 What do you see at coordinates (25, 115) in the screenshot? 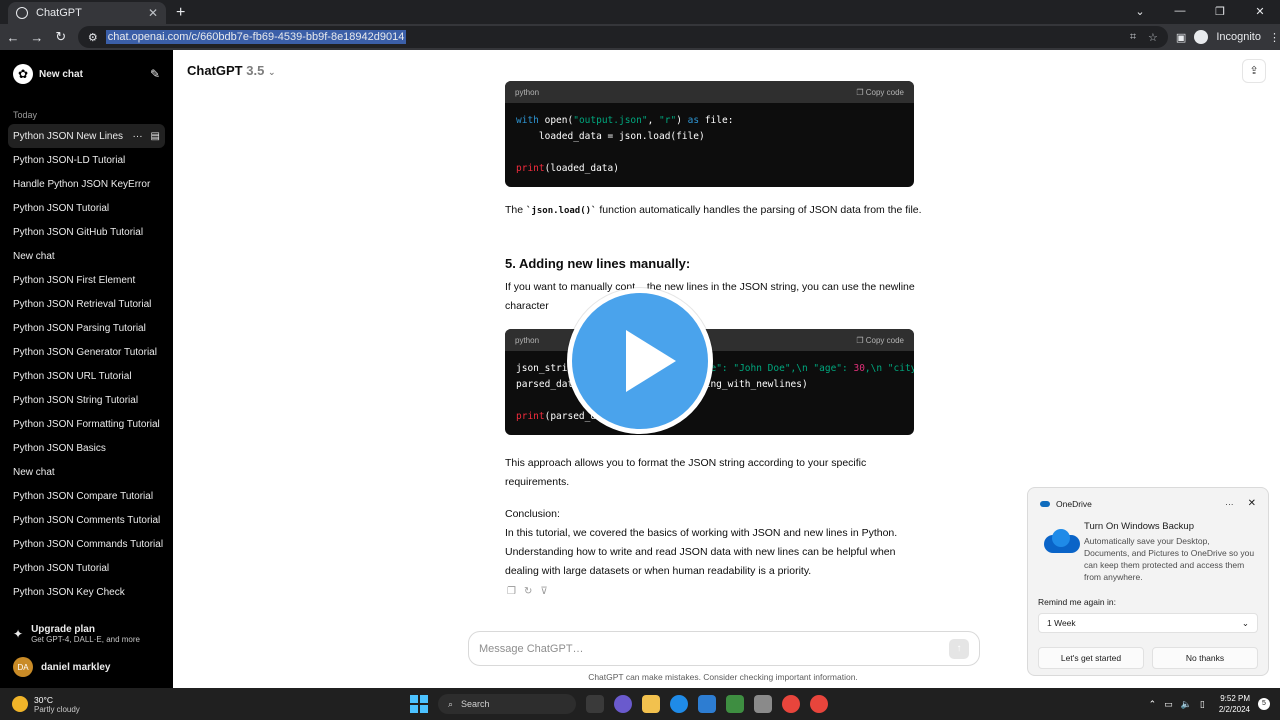
I see `section-today: Today` at bounding box center [25, 115].